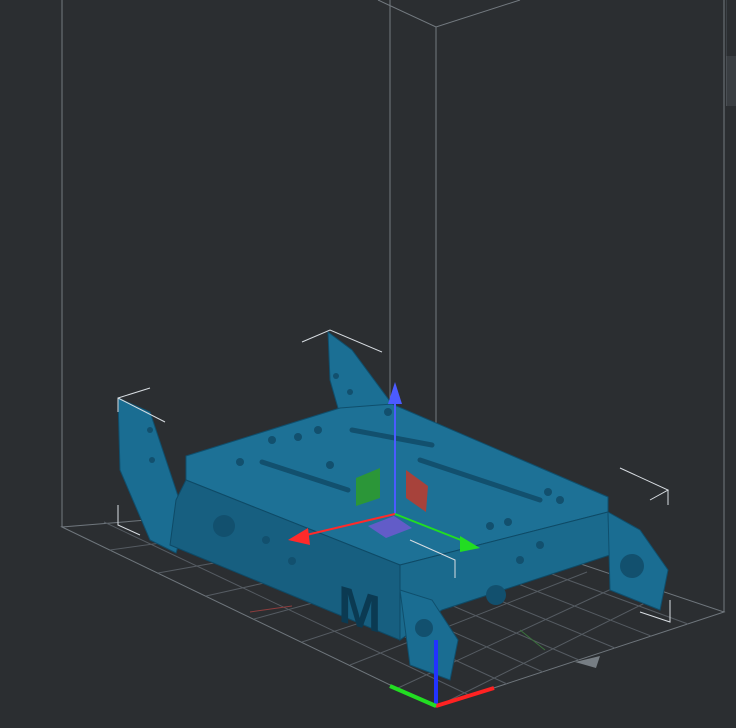 This screenshot has width=736, height=728. What do you see at coordinates (587, 662) in the screenshot?
I see `ground-marker` at bounding box center [587, 662].